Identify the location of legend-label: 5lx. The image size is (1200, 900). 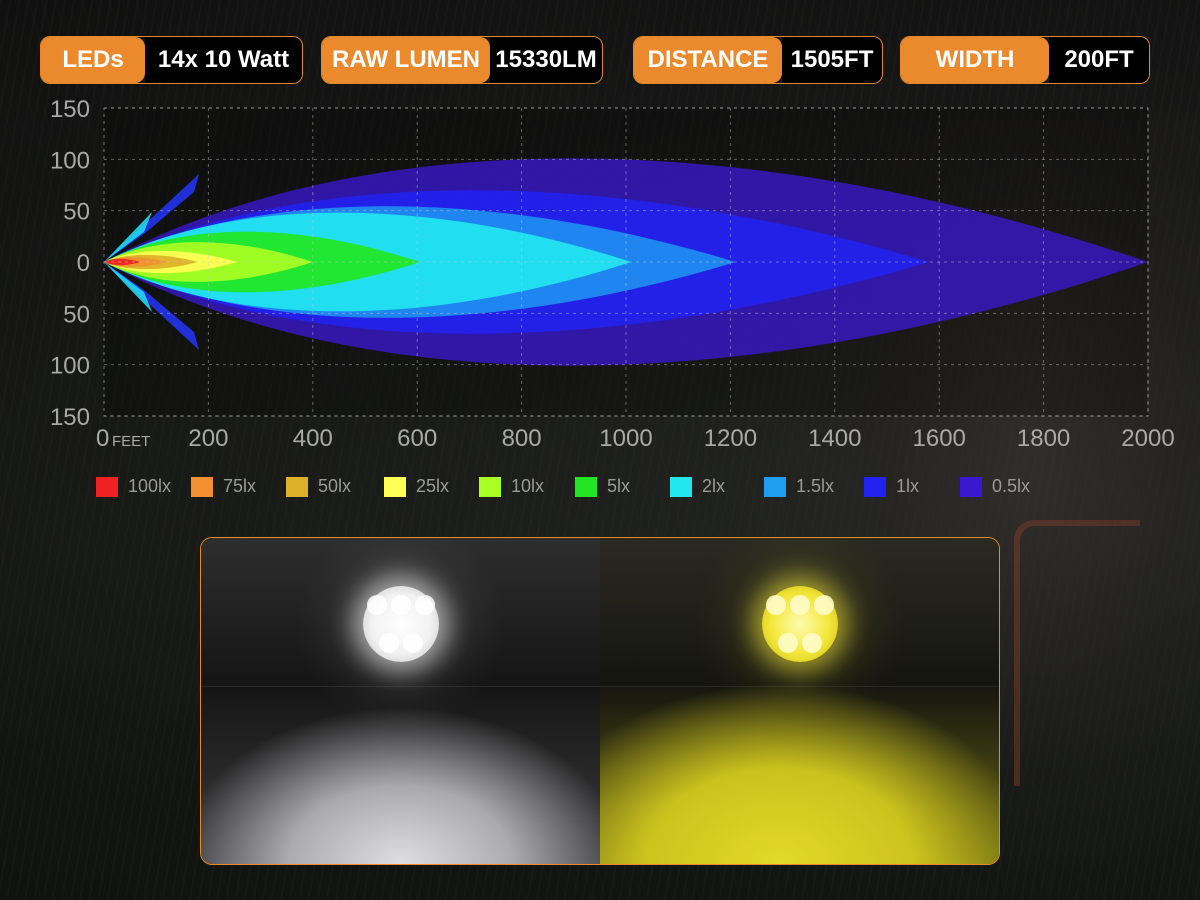
(619, 486).